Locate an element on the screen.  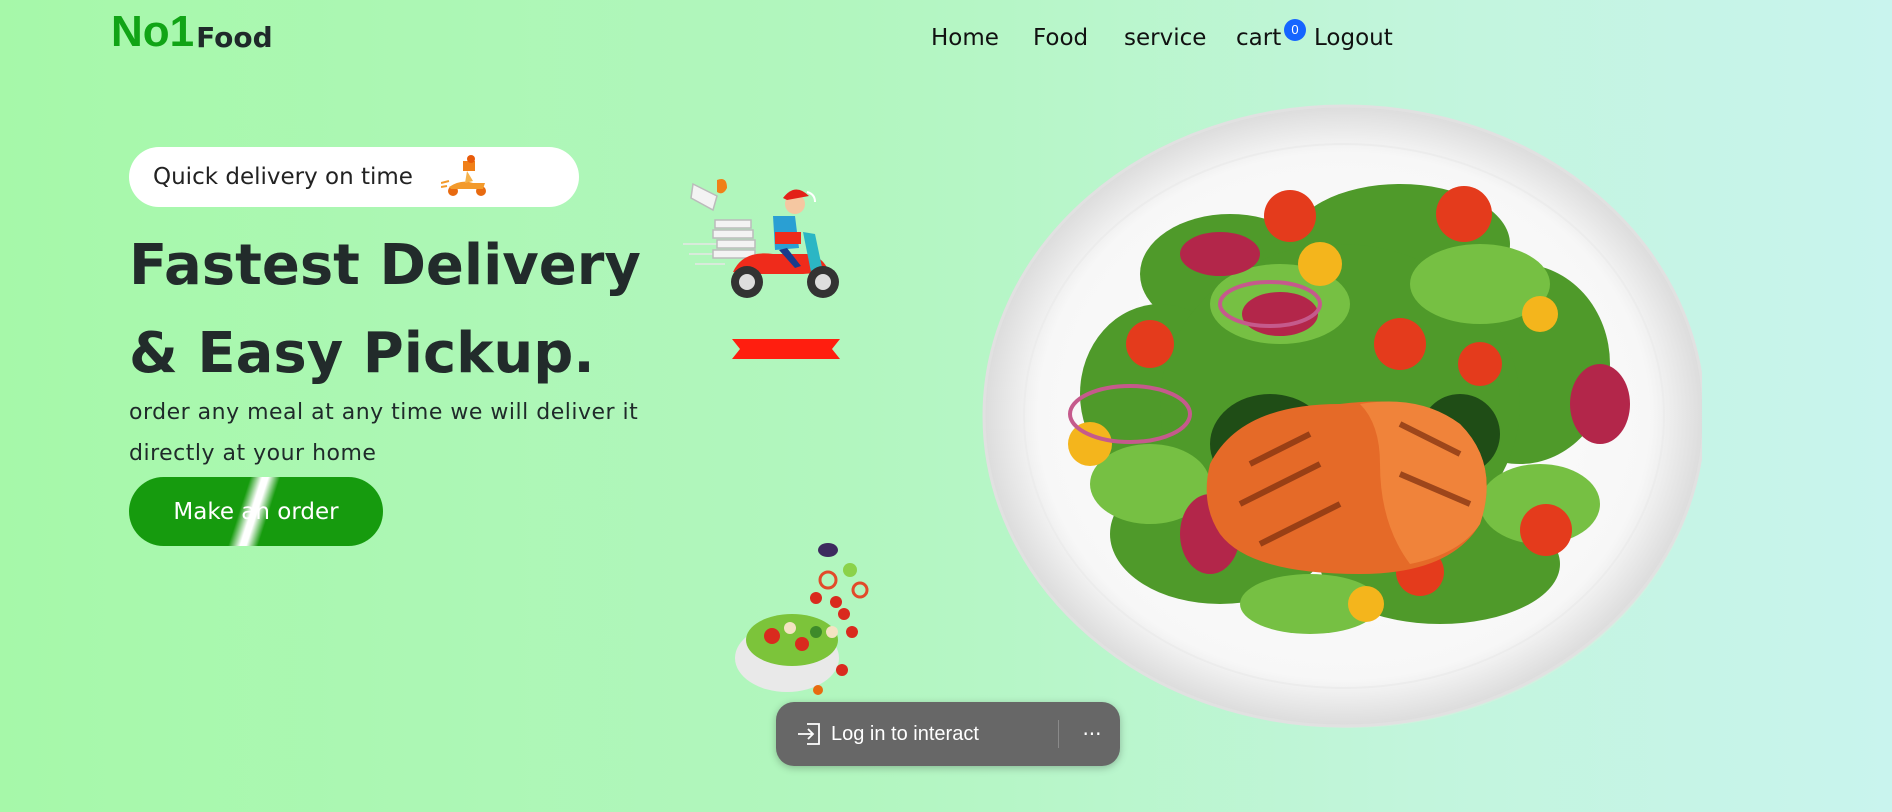
nav-food: Food is located at coordinates (1060, 38).